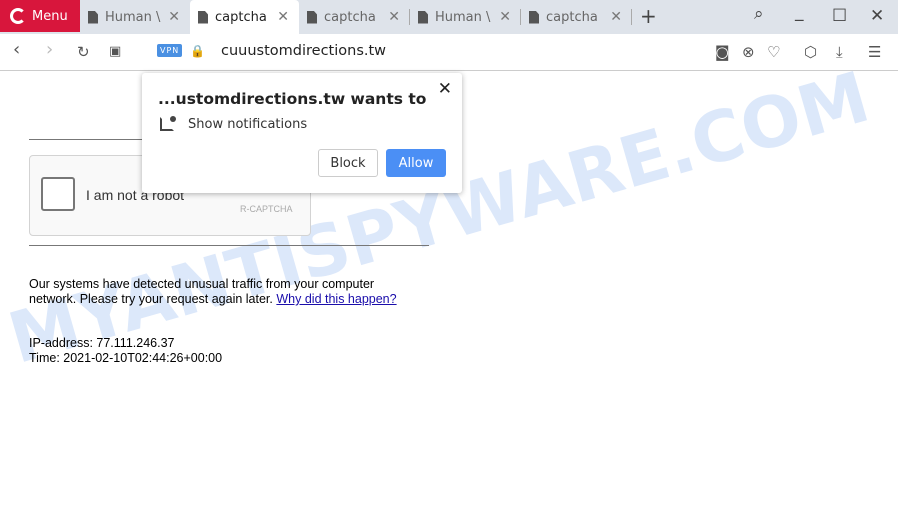 The image size is (898, 513). What do you see at coordinates (648, 16) in the screenshot?
I see `new-tab-icon: +` at bounding box center [648, 16].